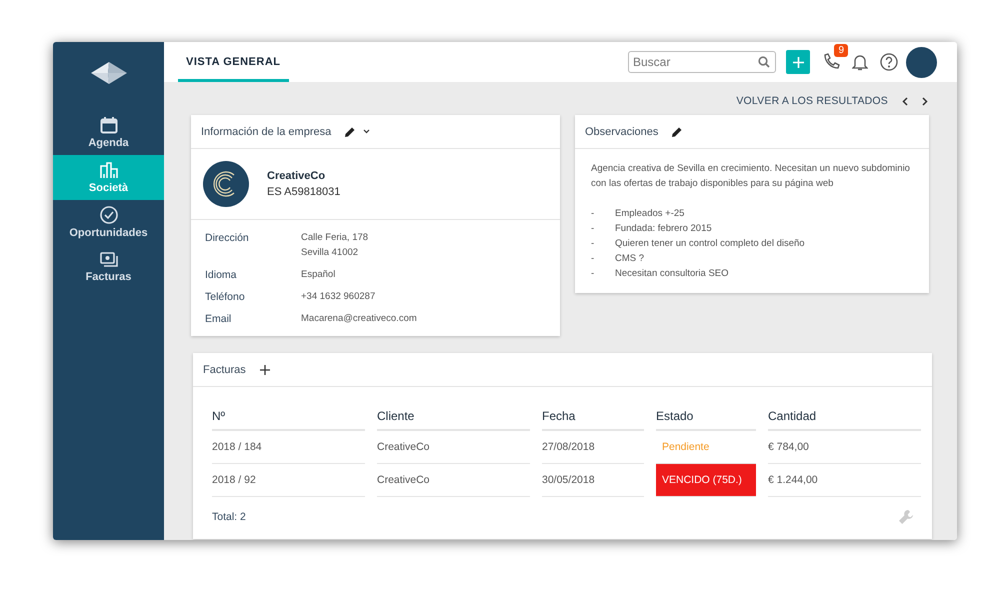  Describe the element at coordinates (338, 296) in the screenshot. I see `field-value: +34 1632 960287` at that location.